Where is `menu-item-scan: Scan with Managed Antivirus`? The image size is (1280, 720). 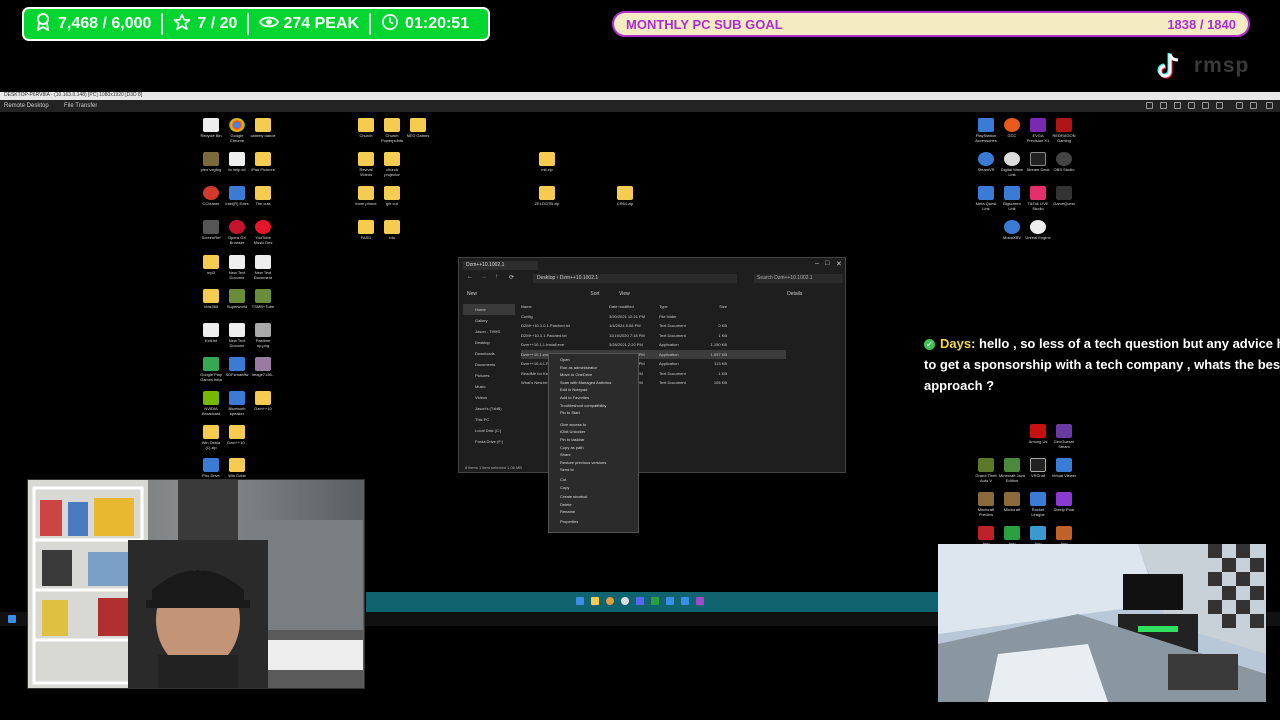 menu-item-scan: Scan with Managed Antivirus is located at coordinates (593, 383).